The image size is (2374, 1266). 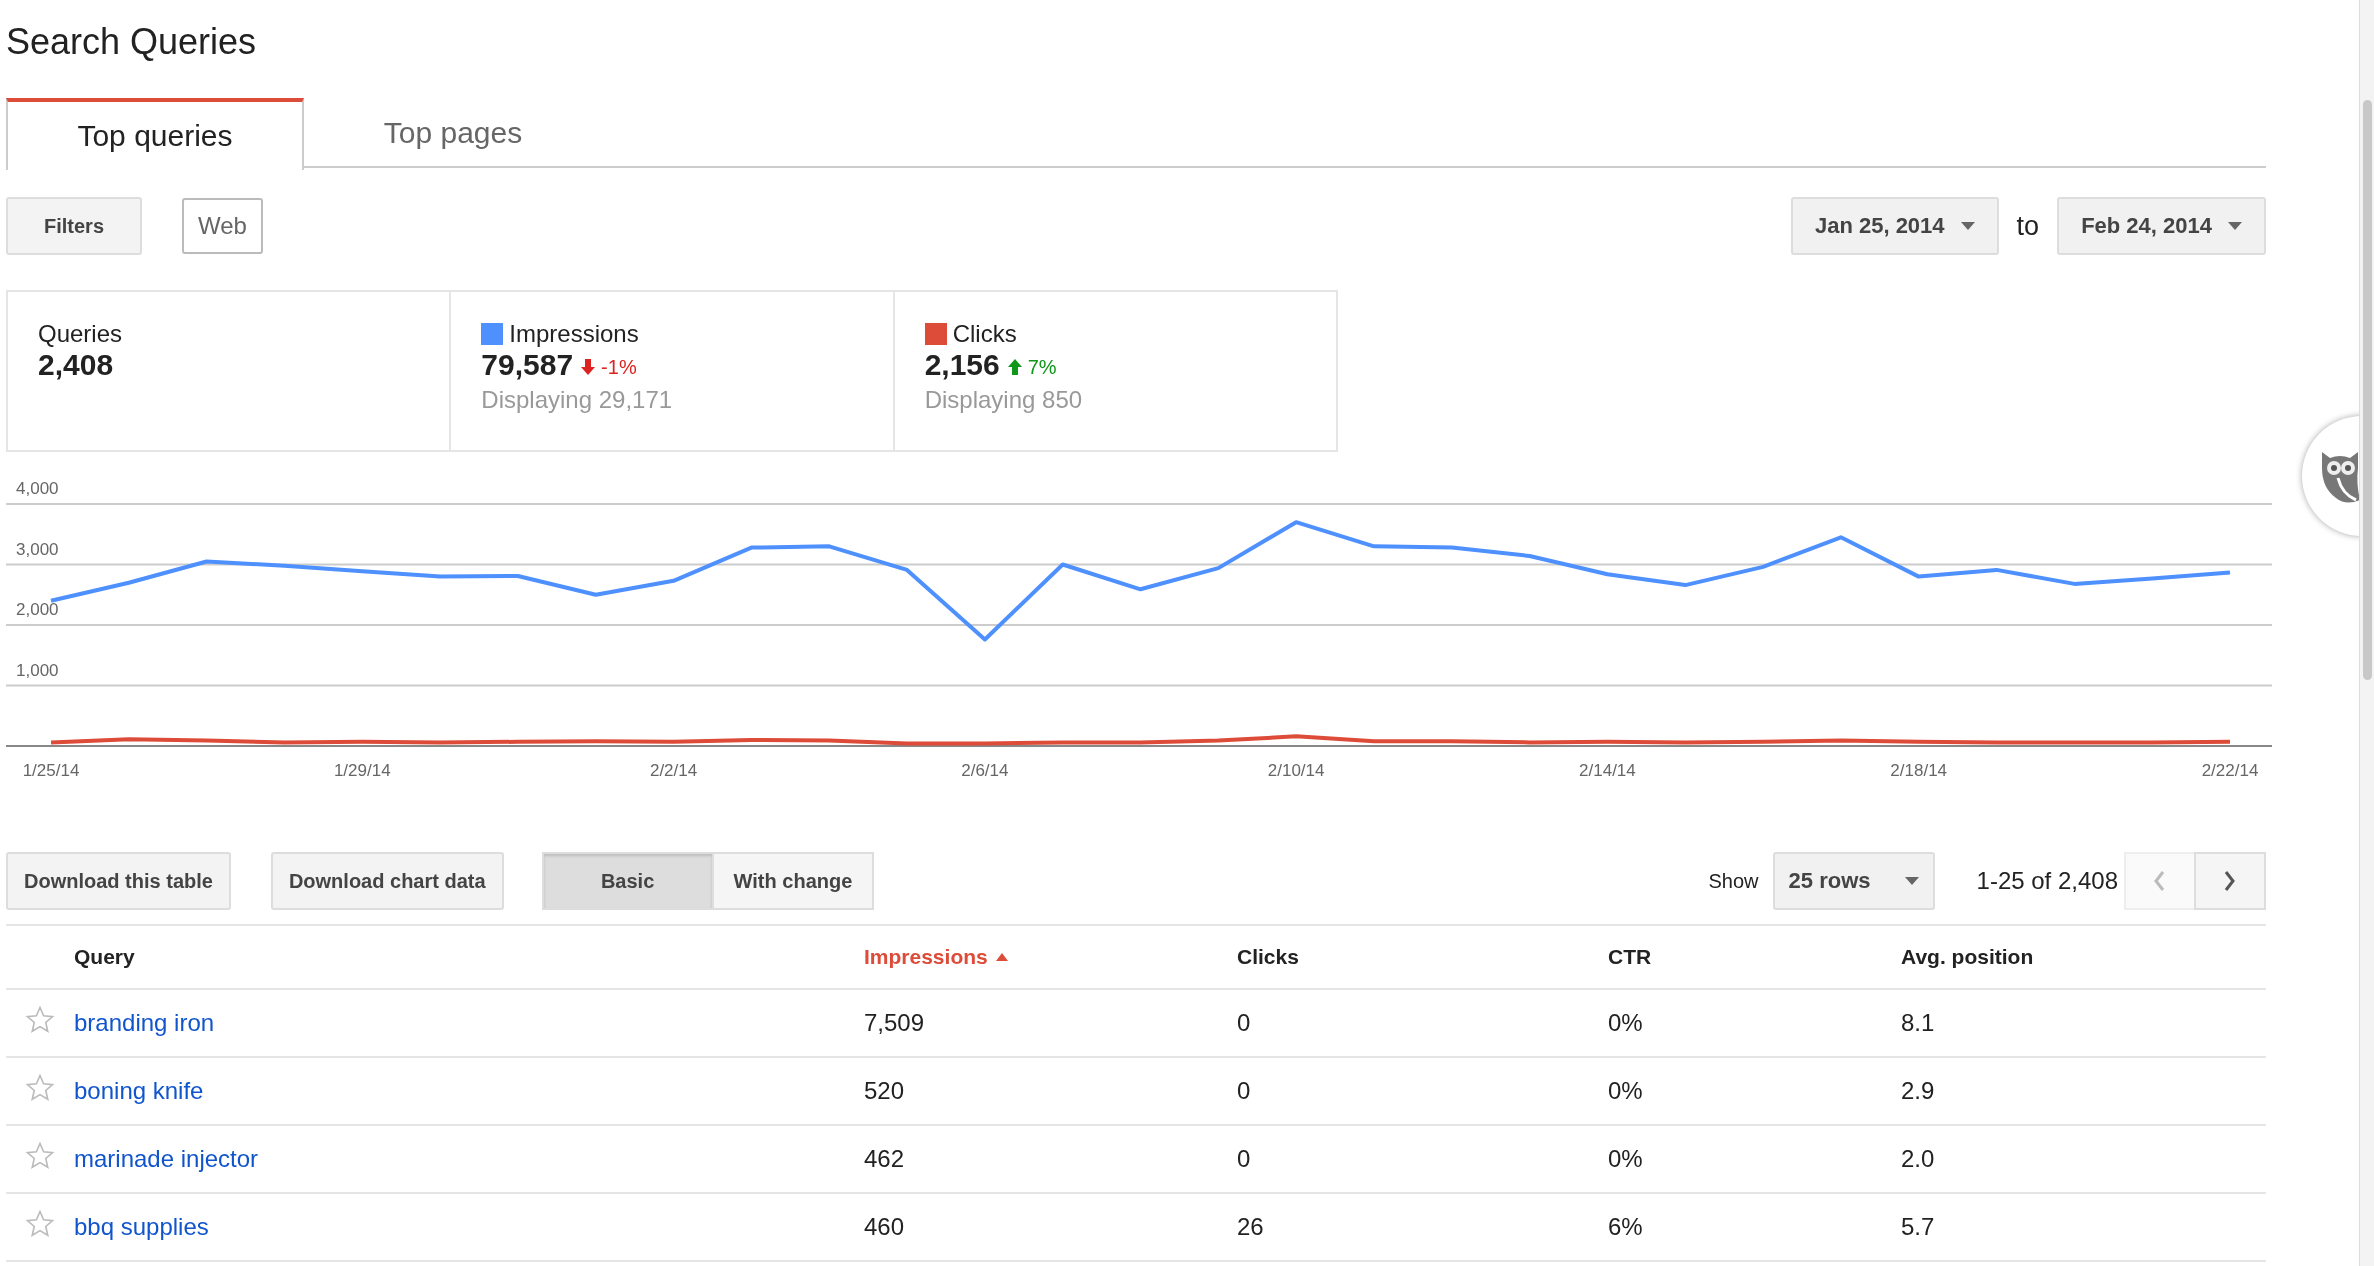 I want to click on x-axis-label: 1/25/14, so click(x=51, y=770).